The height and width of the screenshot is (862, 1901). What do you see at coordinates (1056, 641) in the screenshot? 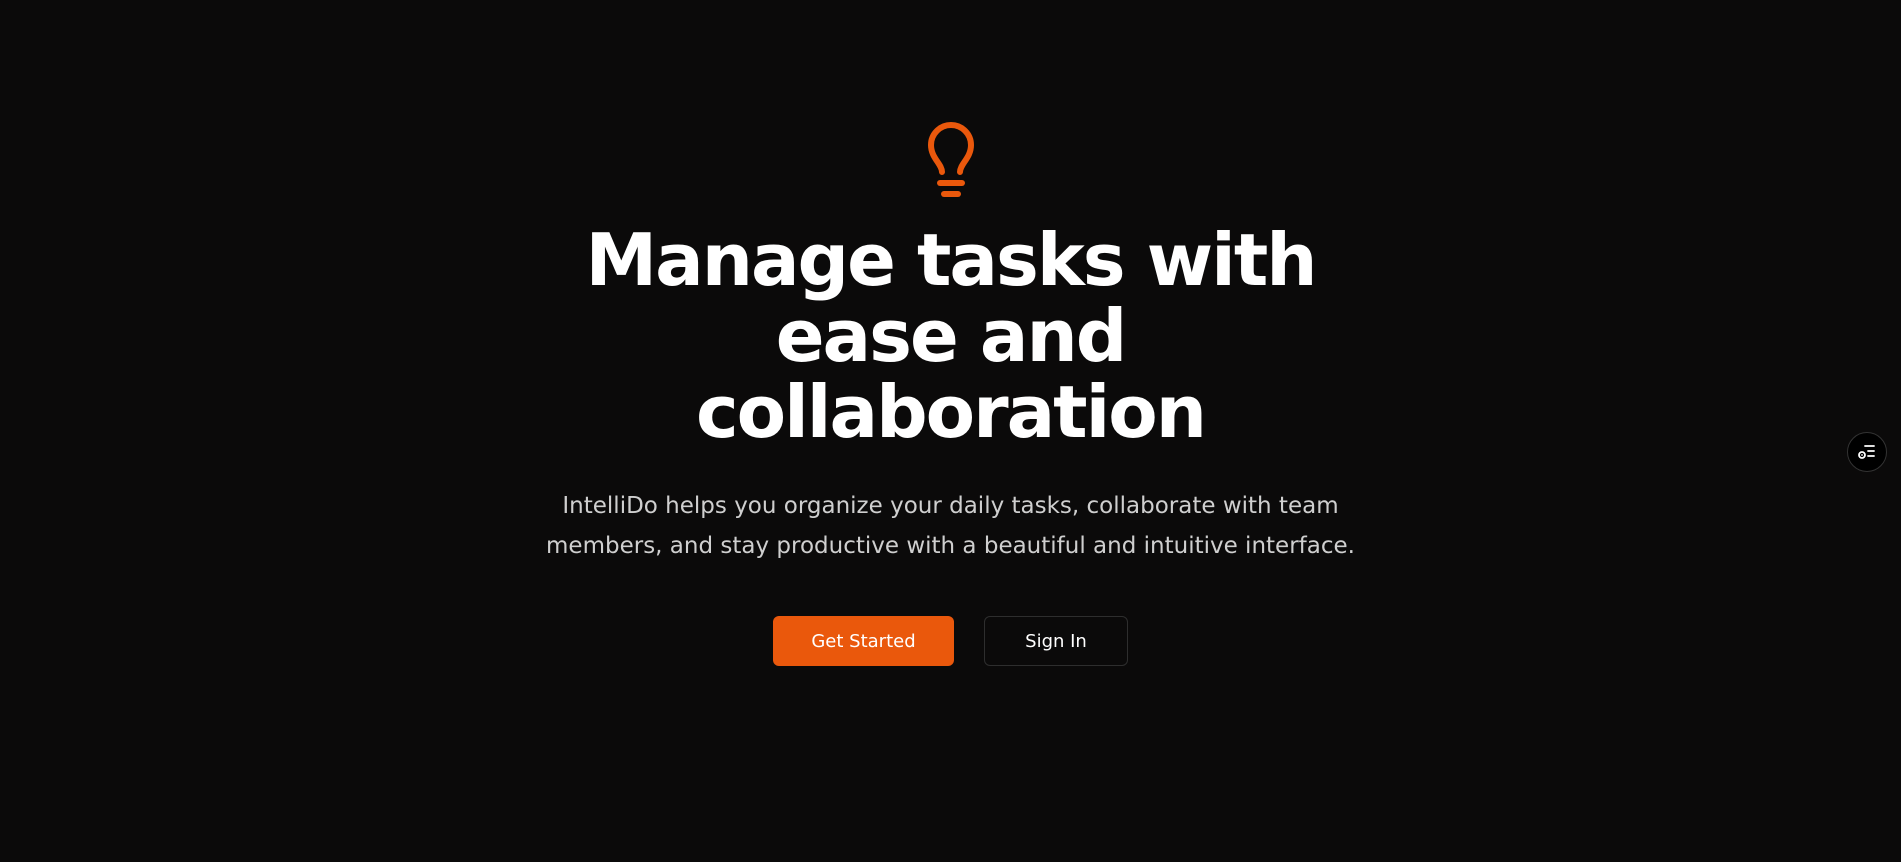
I see `sign-in-button: Sign In` at bounding box center [1056, 641].